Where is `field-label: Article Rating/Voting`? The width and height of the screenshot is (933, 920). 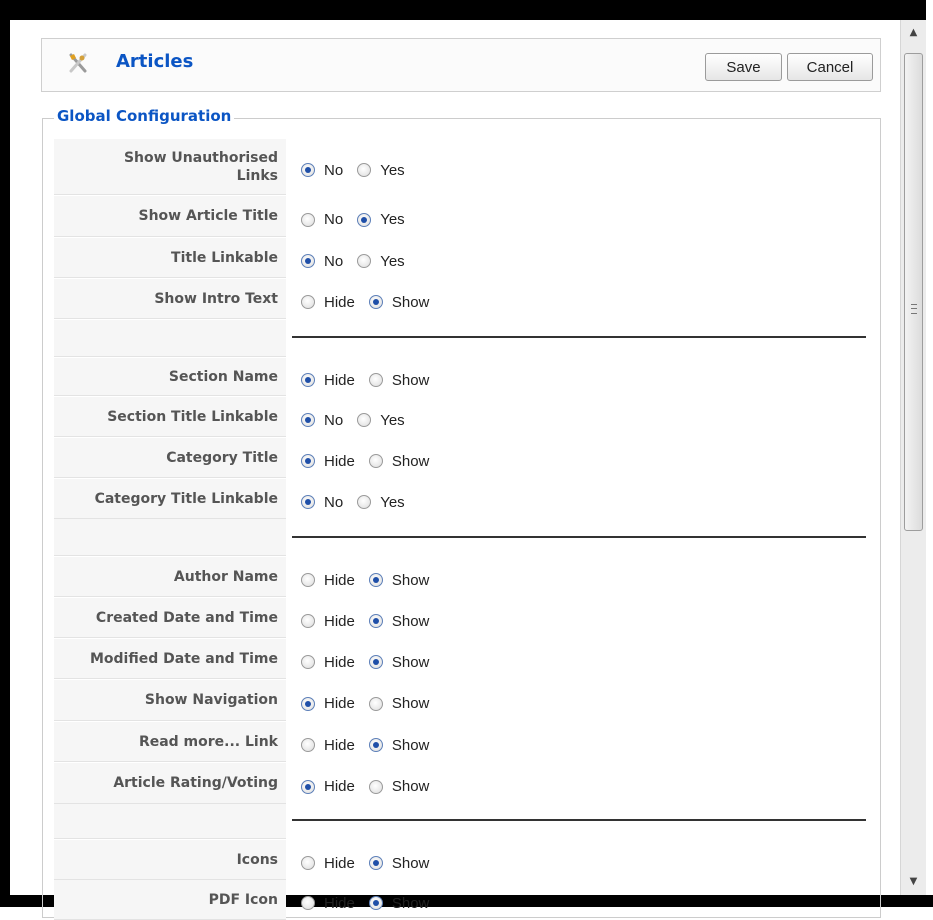 field-label: Article Rating/Voting is located at coordinates (170, 783).